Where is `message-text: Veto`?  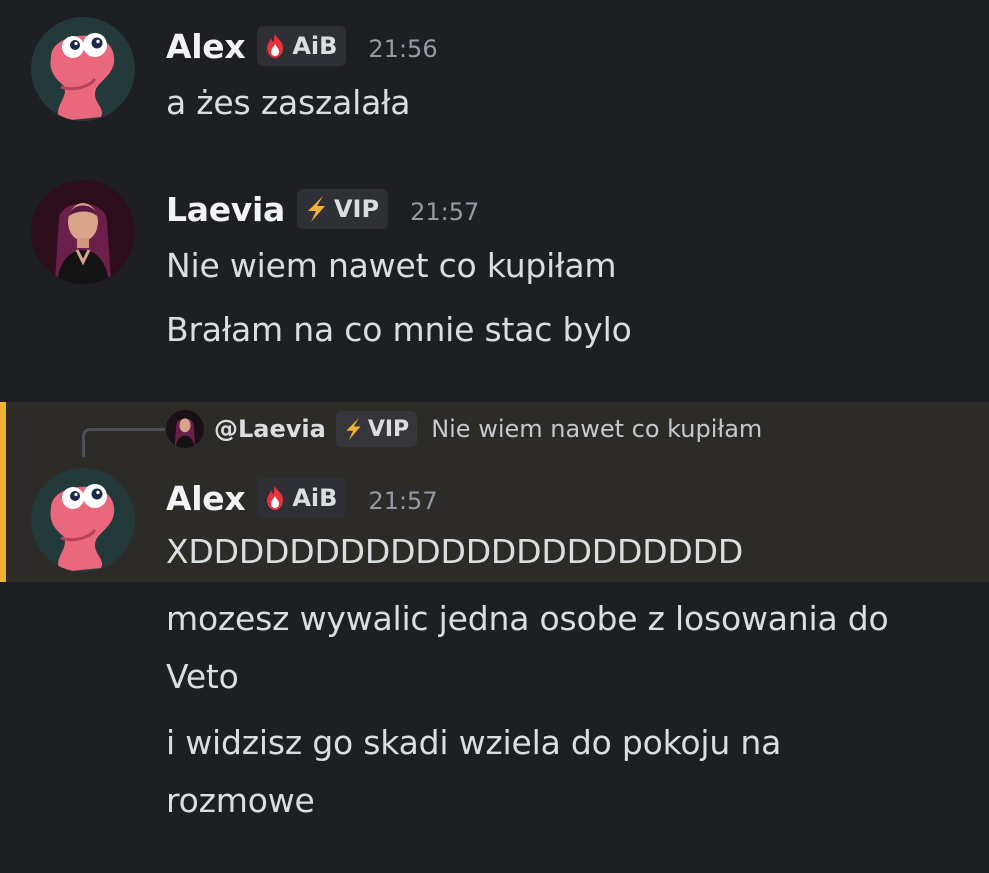 message-text: Veto is located at coordinates (202, 676).